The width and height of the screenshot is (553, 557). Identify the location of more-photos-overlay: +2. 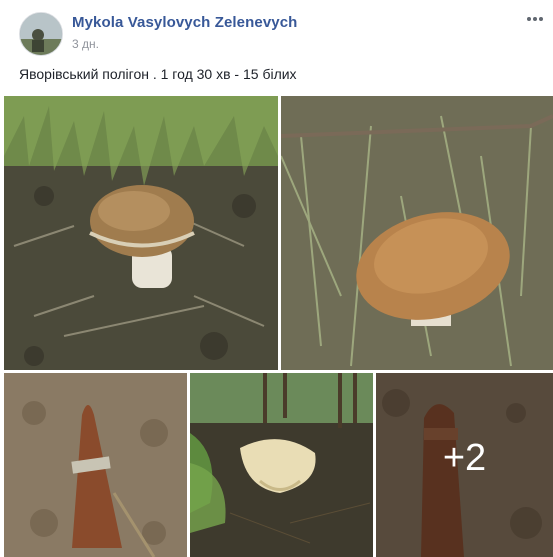
(464, 465).